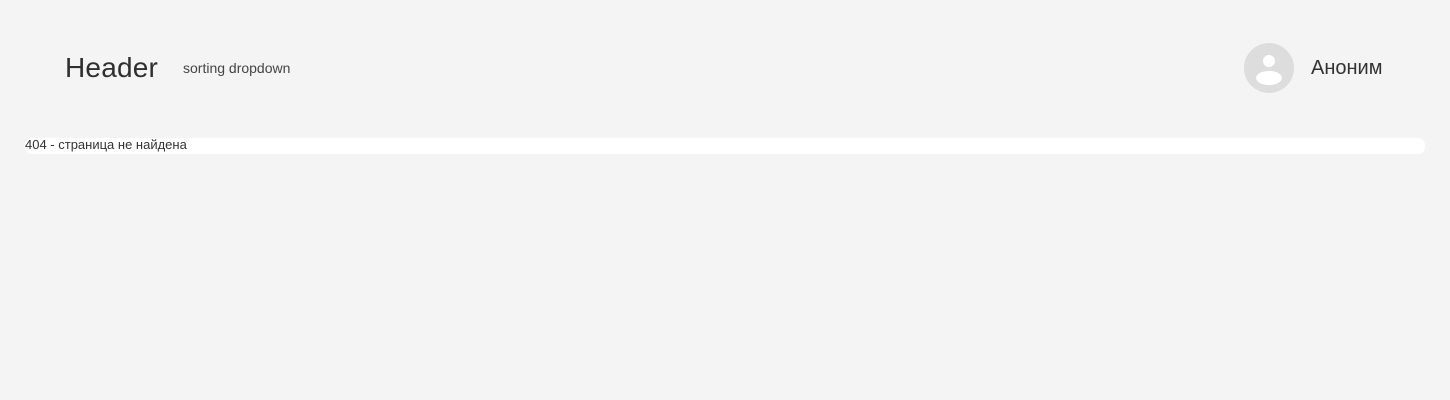 This screenshot has height=400, width=1450. I want to click on content-panel: 404 - страница не найдена, so click(725, 145).